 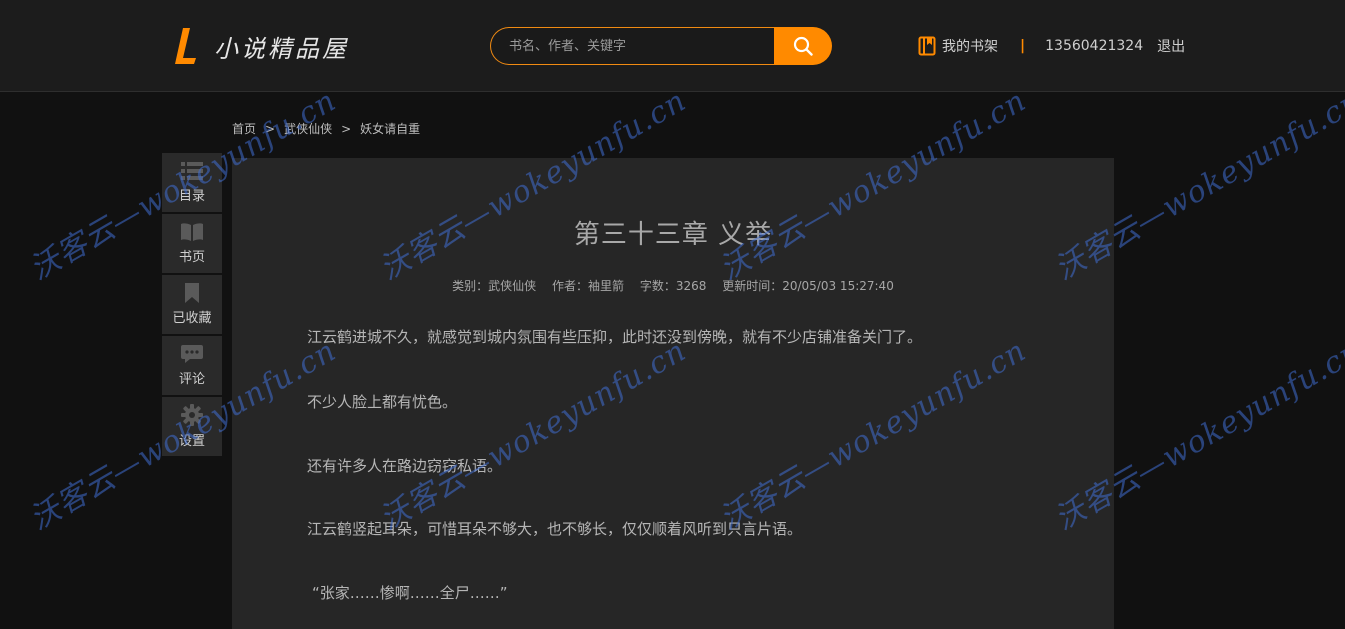 I want to click on chapter-word-count: 字数：3268, so click(x=673, y=286).